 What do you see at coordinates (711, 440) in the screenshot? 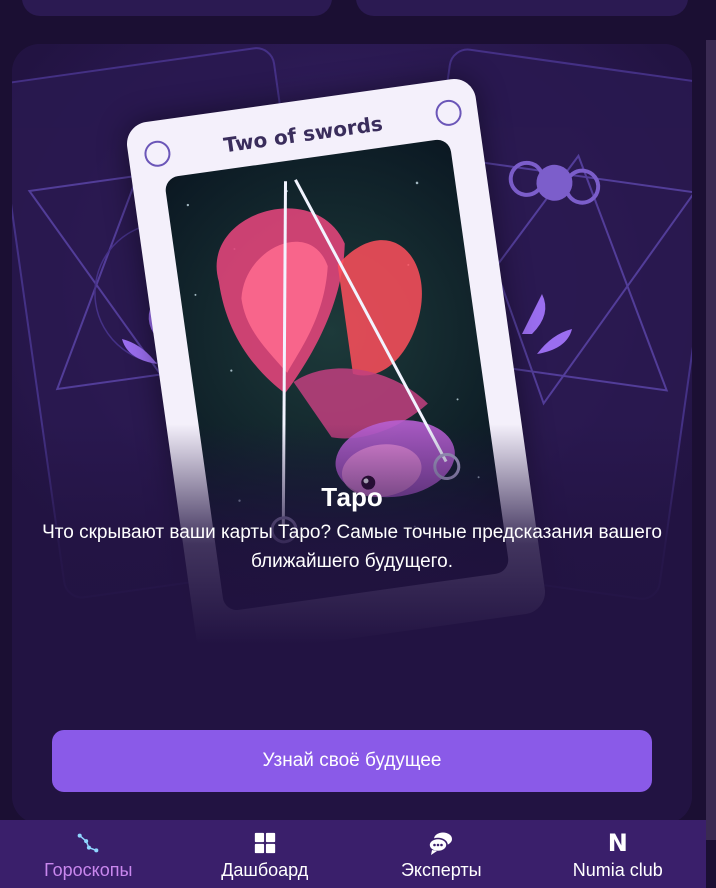
I see `edge-background-strip` at bounding box center [711, 440].